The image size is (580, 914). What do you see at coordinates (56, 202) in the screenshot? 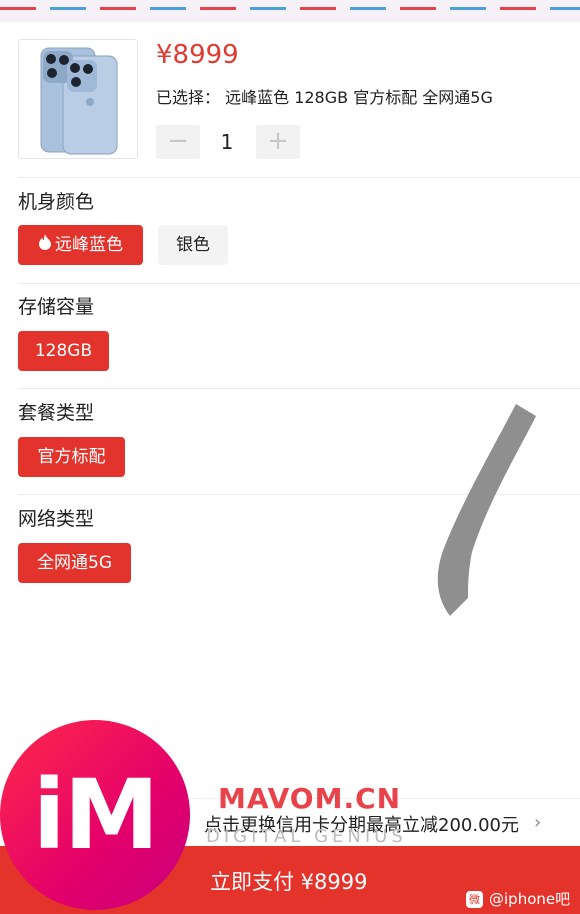
I see `section-title-color: 机身颜色` at bounding box center [56, 202].